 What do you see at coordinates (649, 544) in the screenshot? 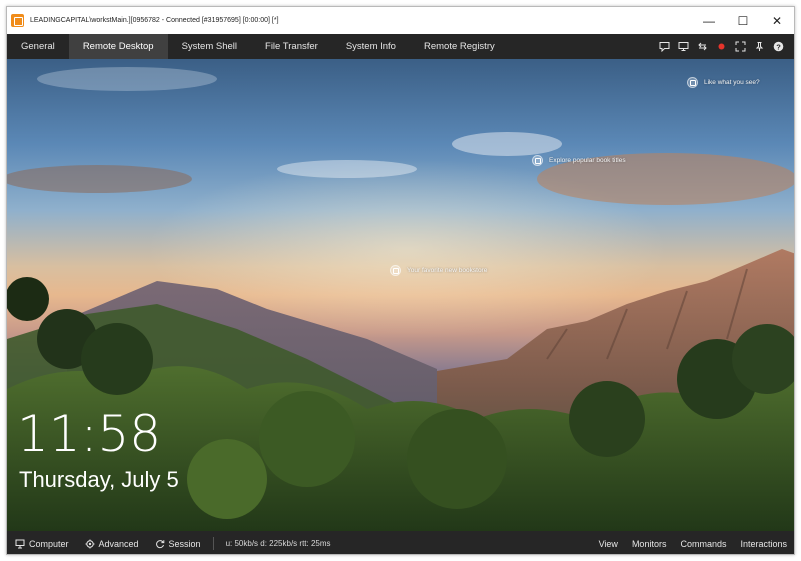
I see `monitors-menu: Monitors` at bounding box center [649, 544].